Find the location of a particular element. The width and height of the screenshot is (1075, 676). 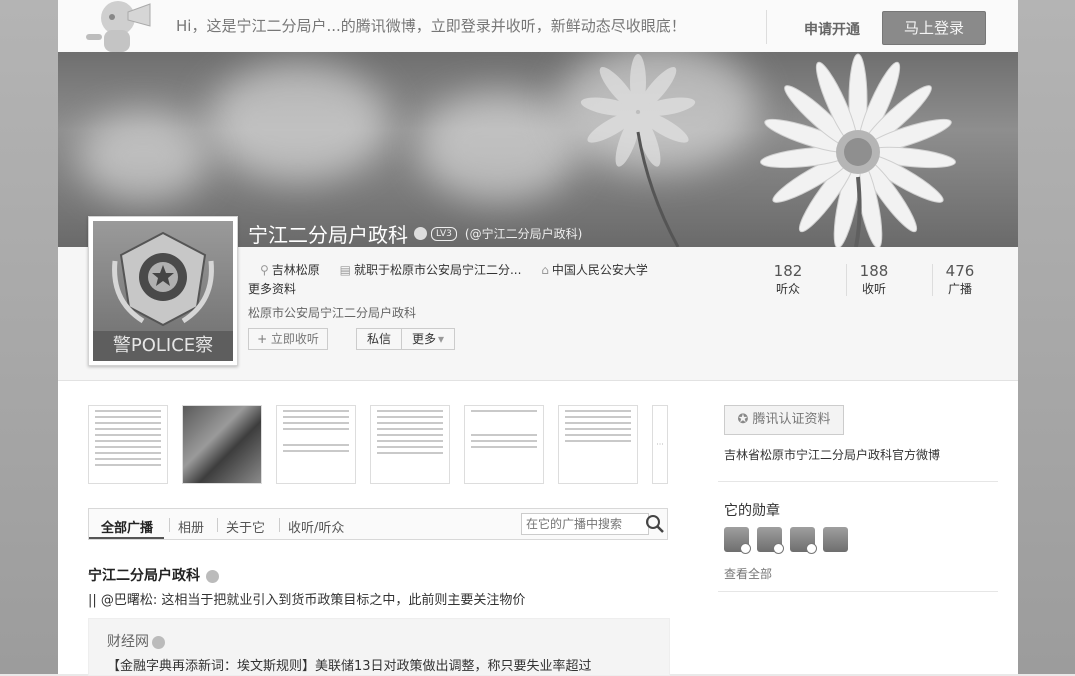

profile-handle: (@宁江二分局户政科) is located at coordinates (523, 234).